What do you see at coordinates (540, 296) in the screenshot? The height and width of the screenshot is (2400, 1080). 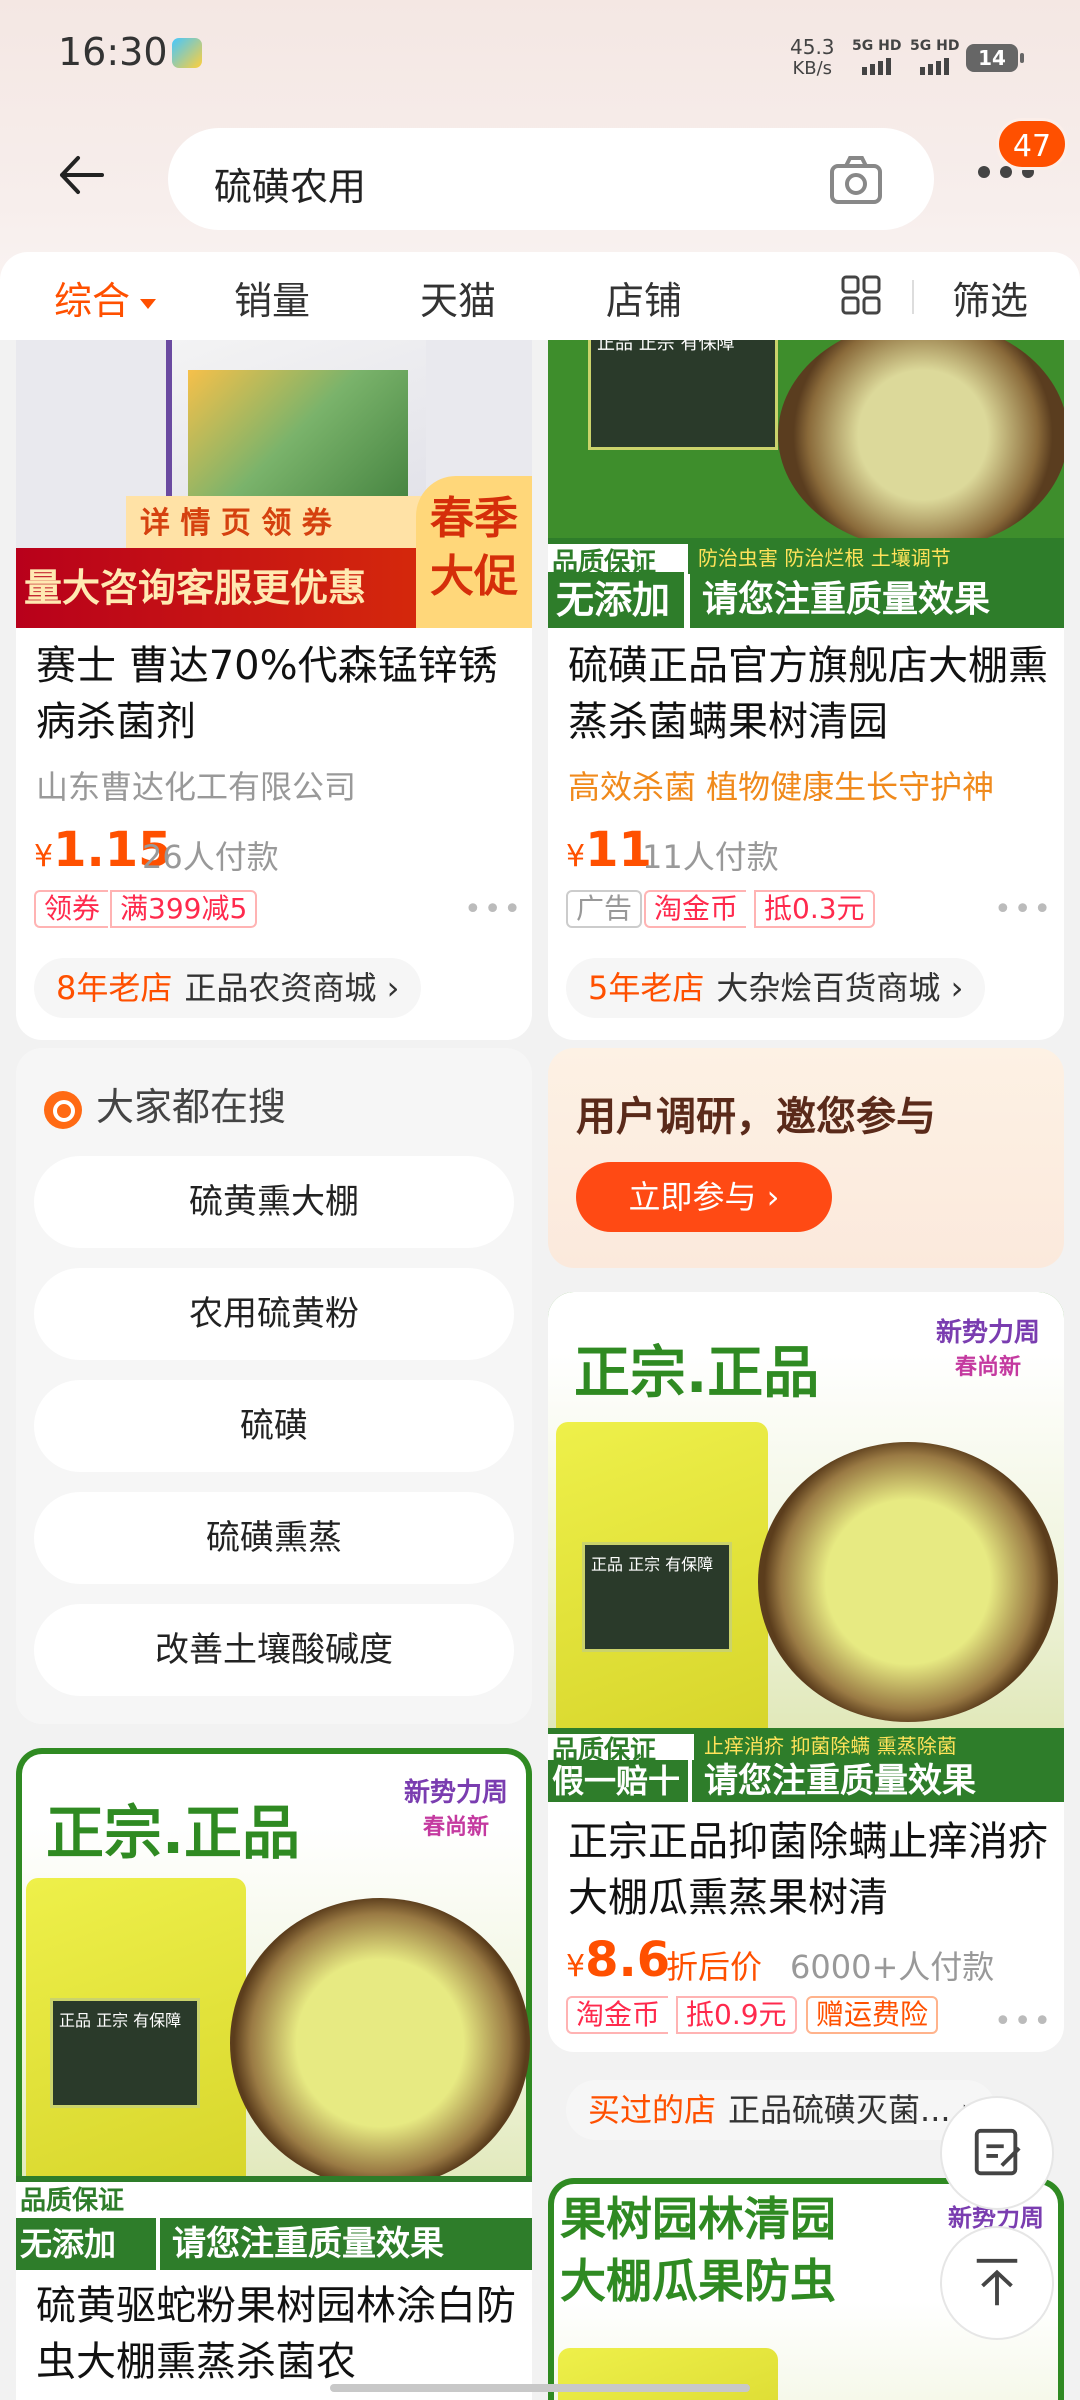 I see `sort-tabs: 综合 销量 天猫 店铺 筛选` at bounding box center [540, 296].